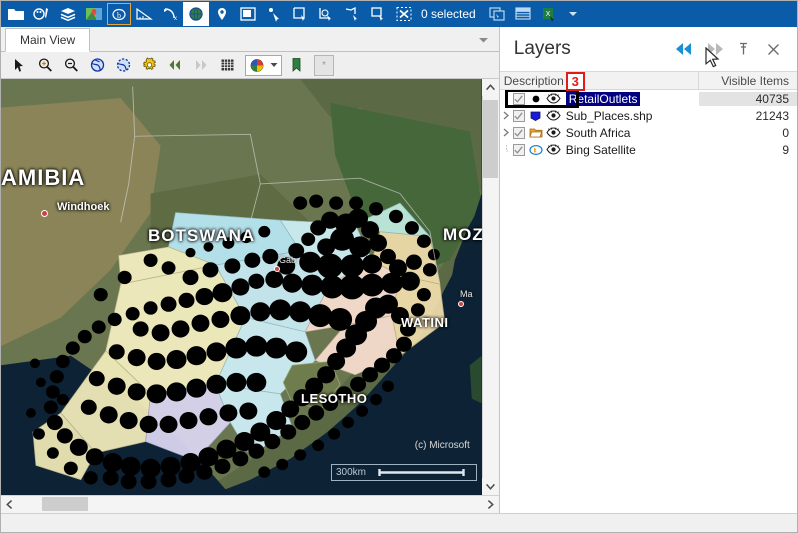  Describe the element at coordinates (773, 49) in the screenshot. I see `close-icon` at that location.